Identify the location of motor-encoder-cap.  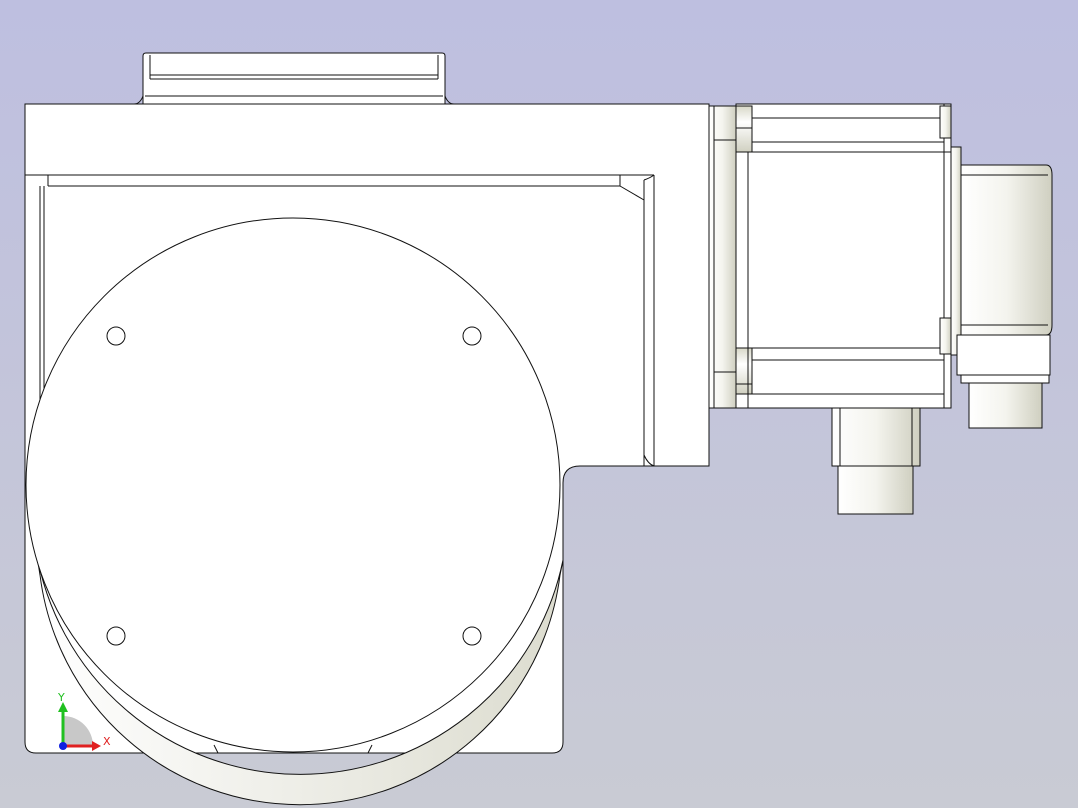
(1001, 251).